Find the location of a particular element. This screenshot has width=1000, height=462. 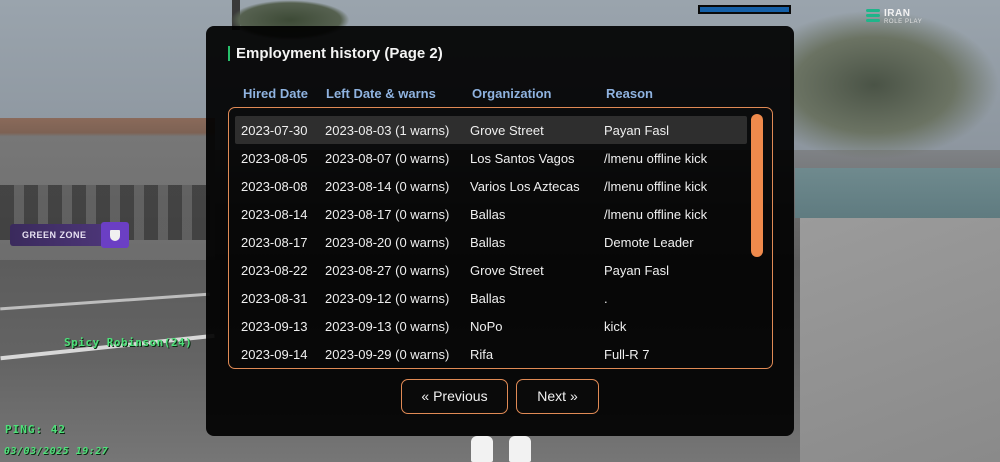

server-logo: IRAN ROLE PLAY is located at coordinates (901, 17).